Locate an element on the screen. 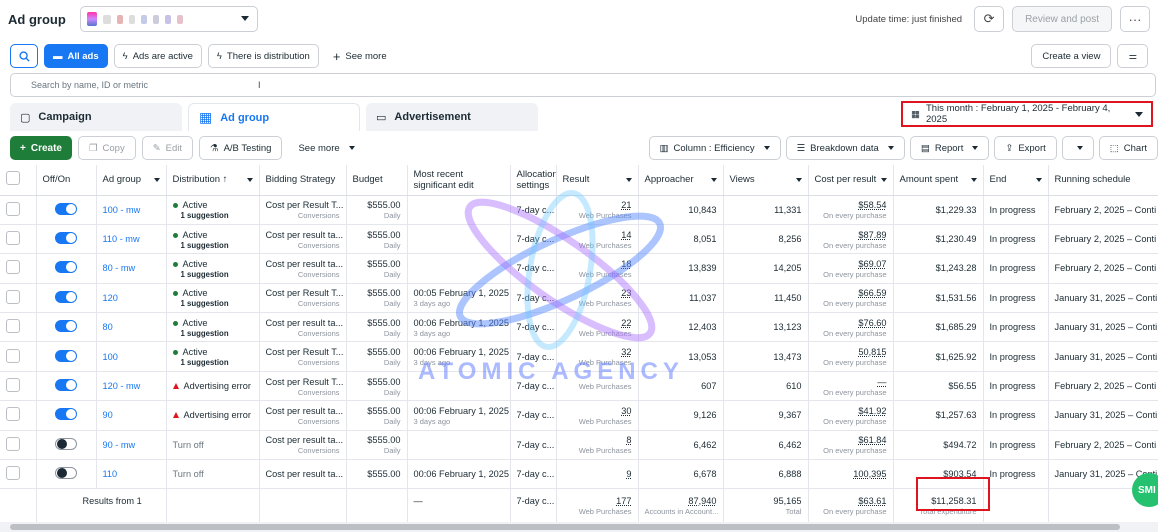  result-value: 8 is located at coordinates (597, 440).